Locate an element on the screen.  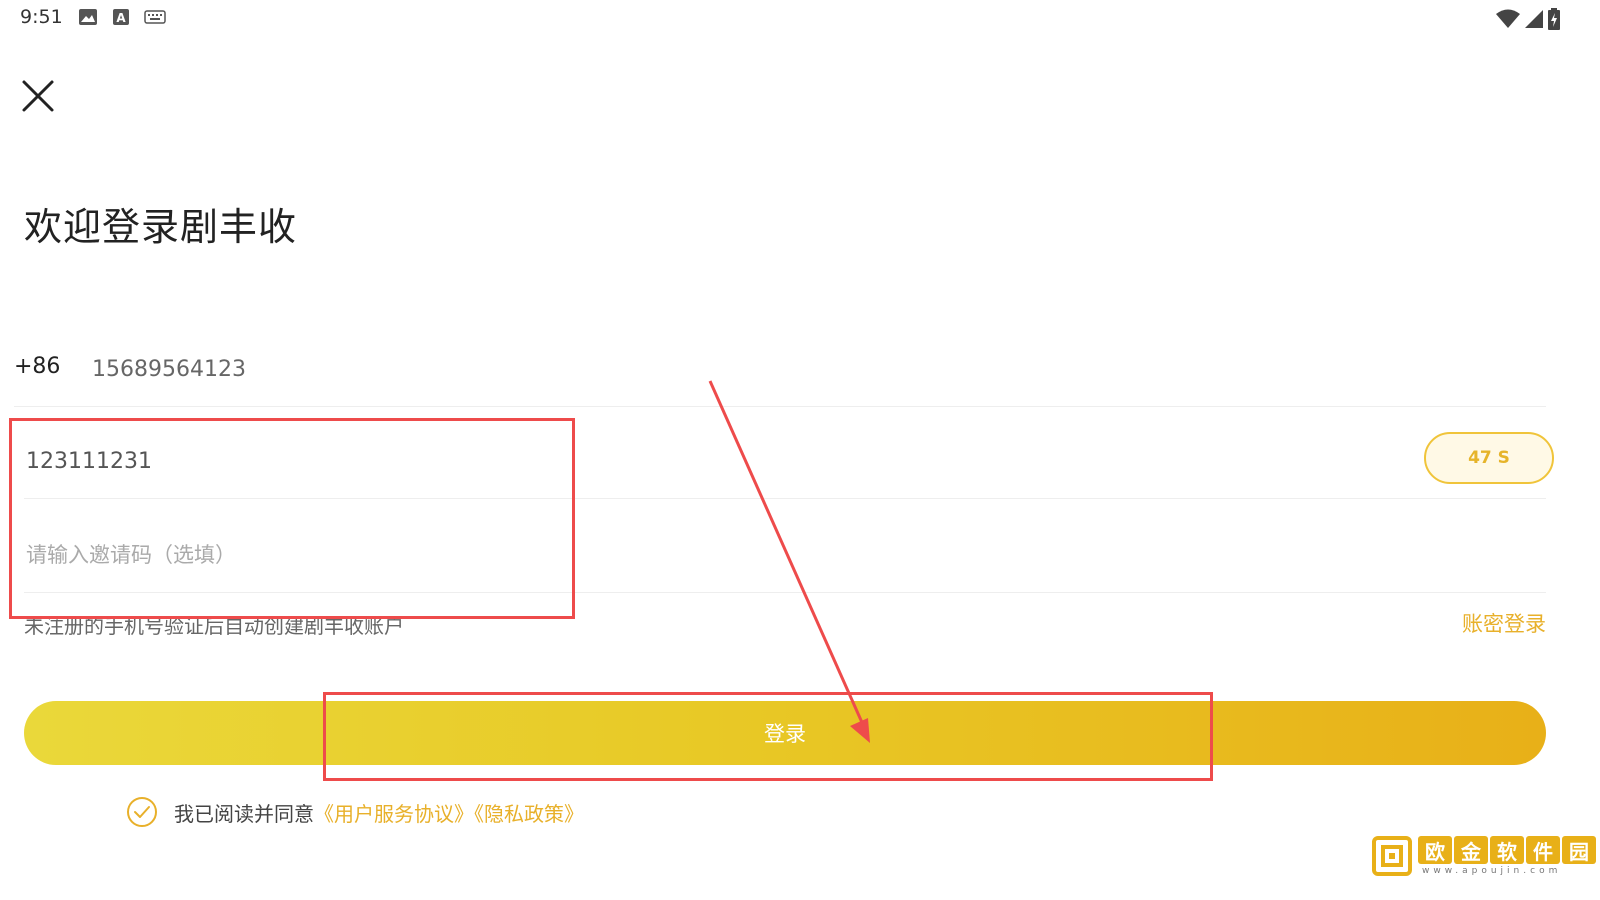
watermark-char: 园 is located at coordinates (1579, 850).